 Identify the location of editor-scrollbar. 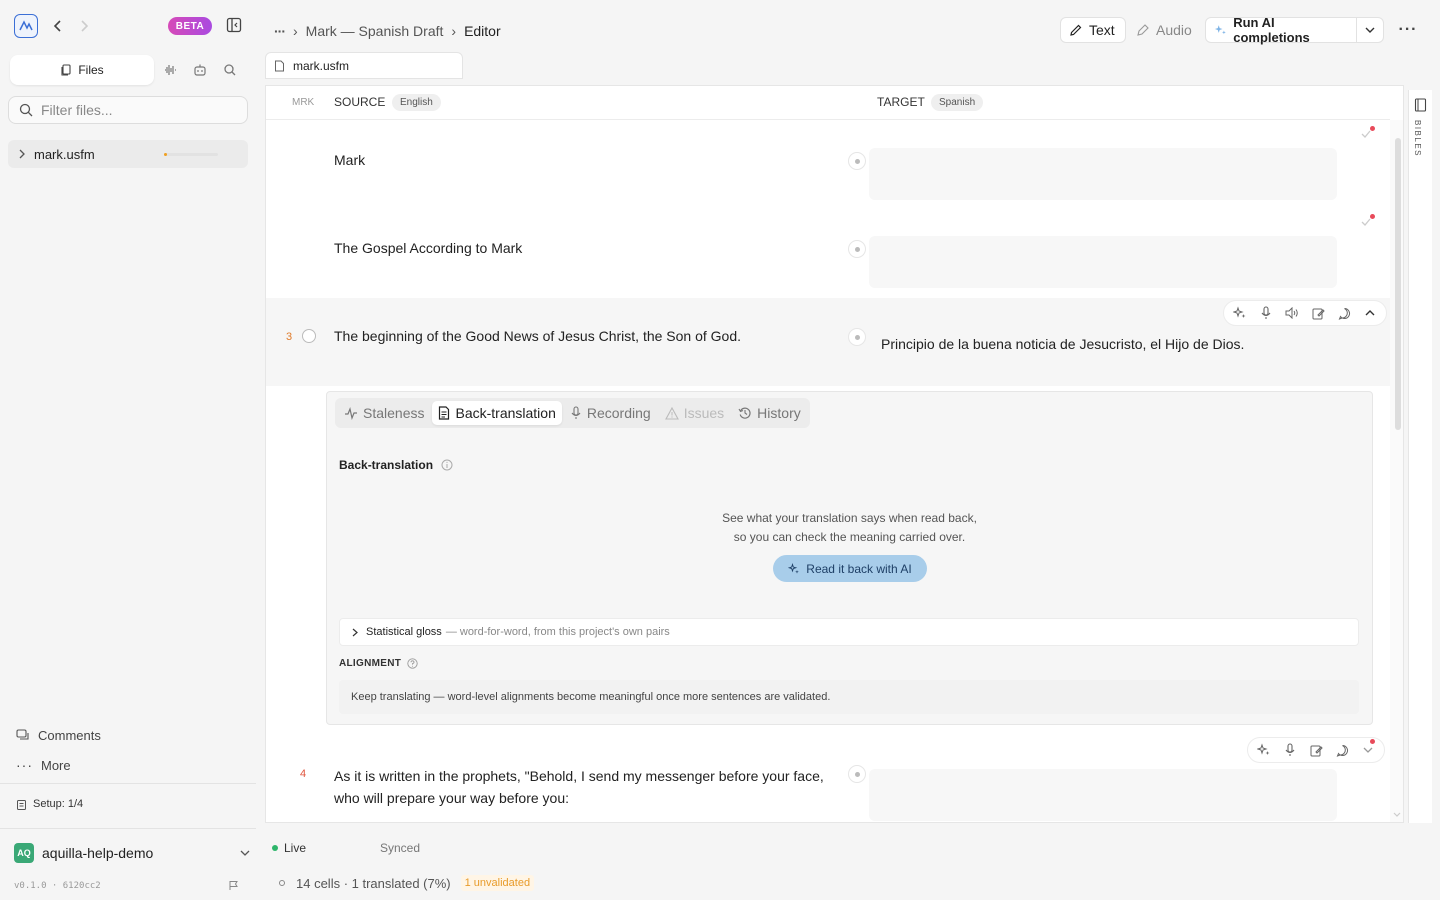
(1396, 471).